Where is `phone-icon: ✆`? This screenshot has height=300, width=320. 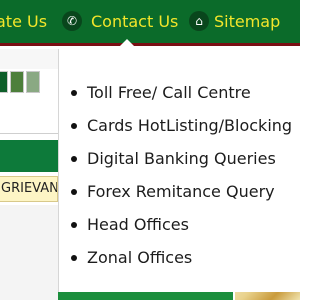
phone-icon: ✆ is located at coordinates (72, 21).